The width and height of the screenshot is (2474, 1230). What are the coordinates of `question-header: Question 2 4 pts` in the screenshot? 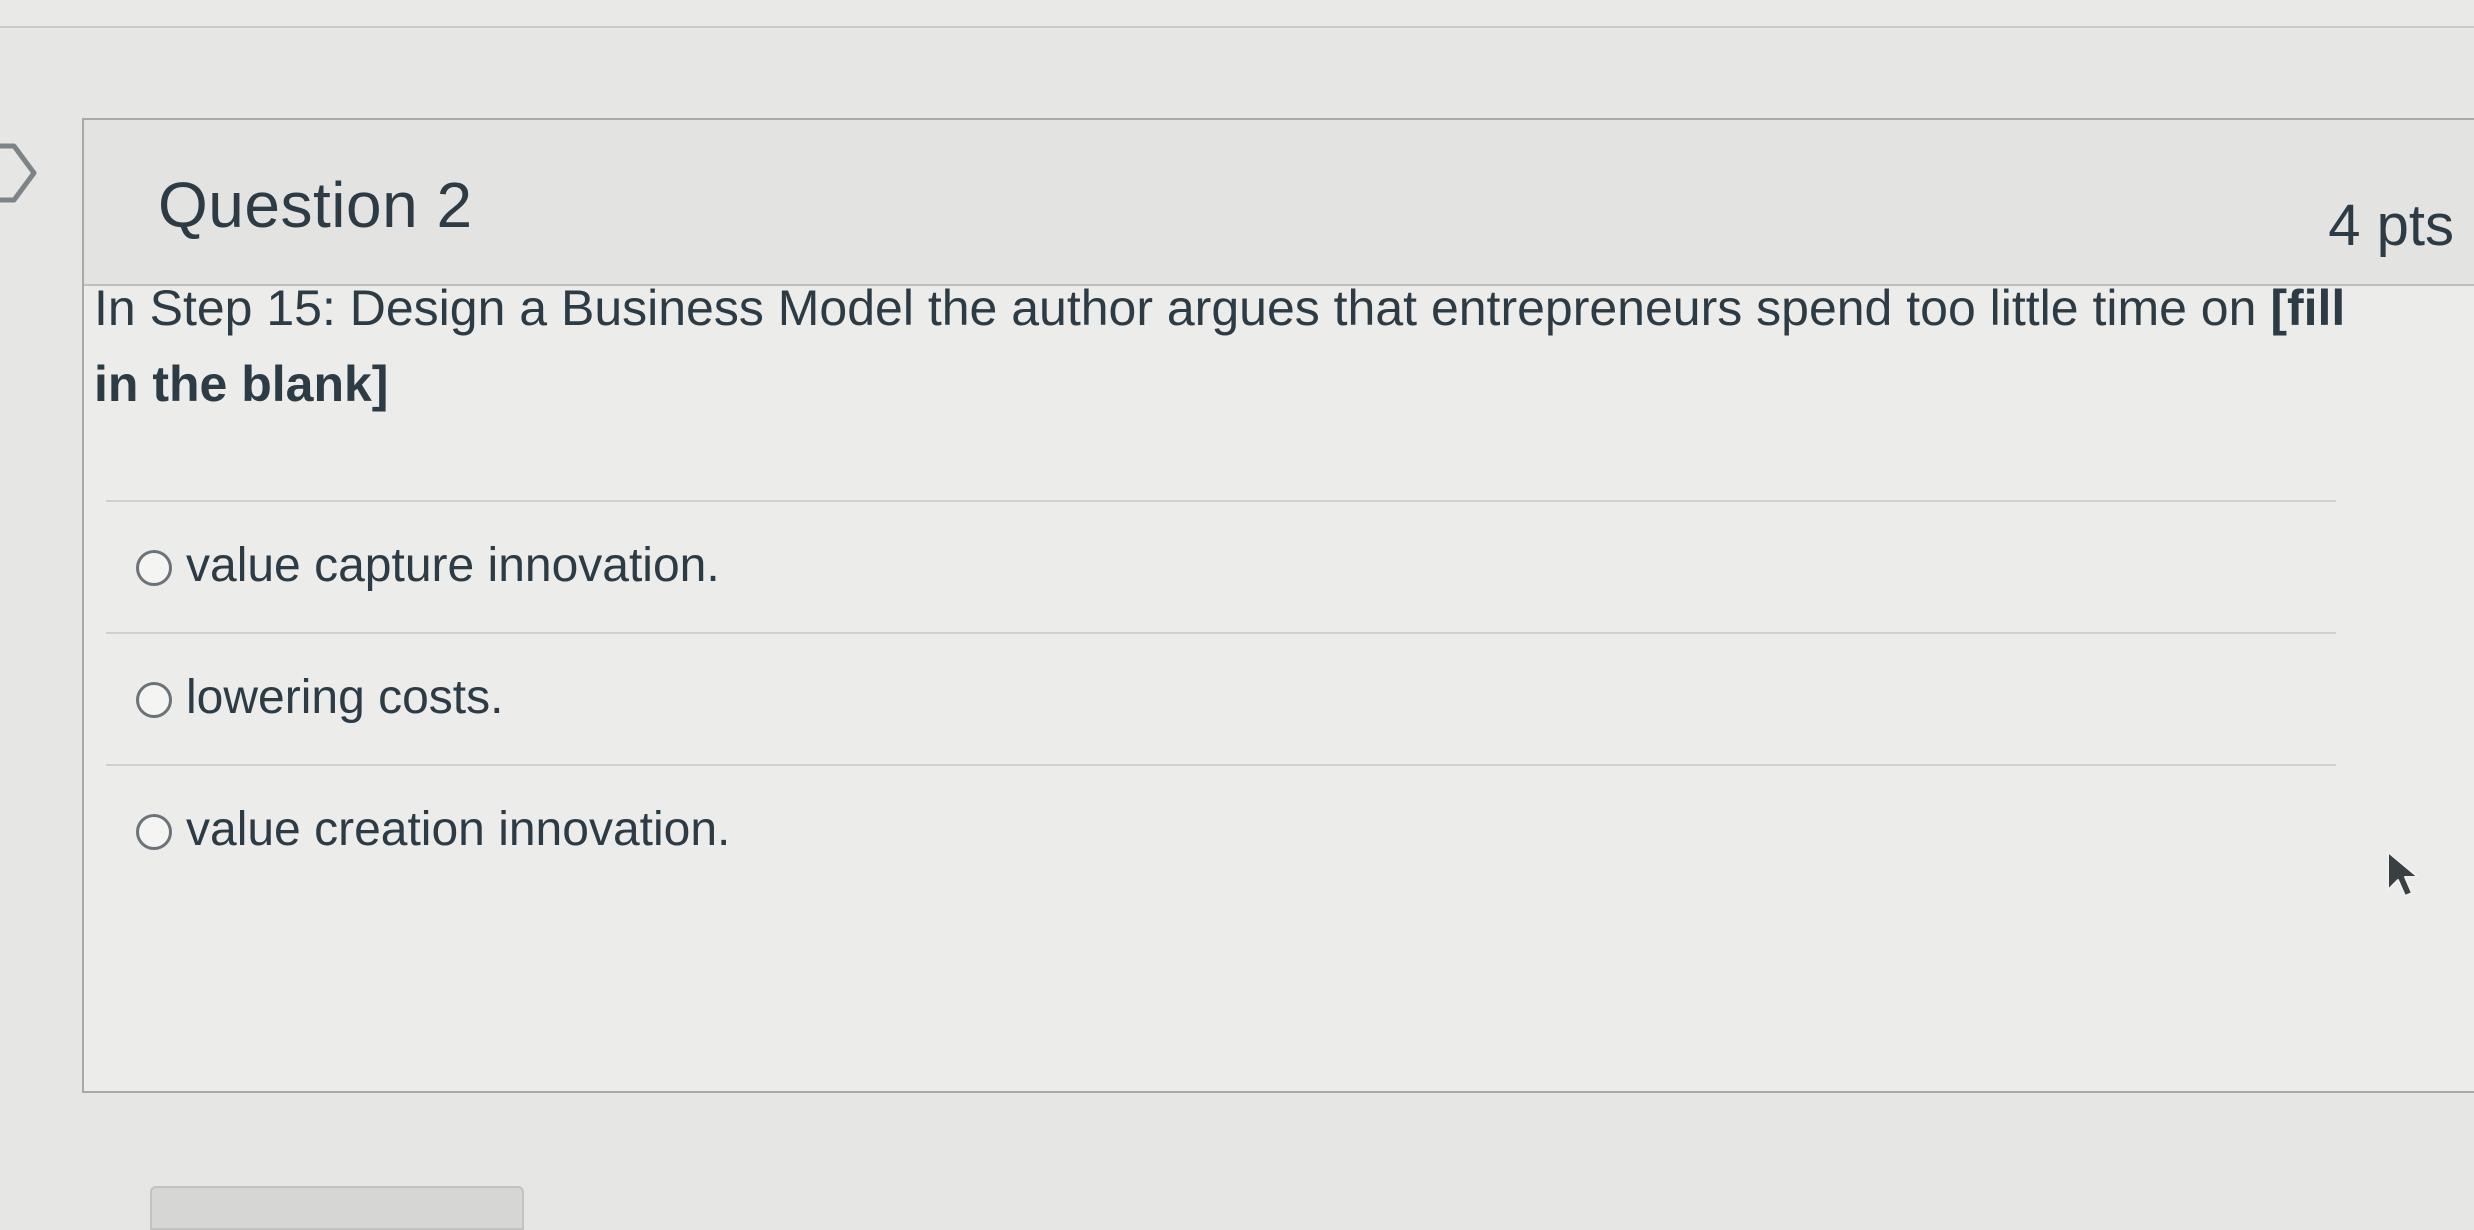 It's located at (1279, 203).